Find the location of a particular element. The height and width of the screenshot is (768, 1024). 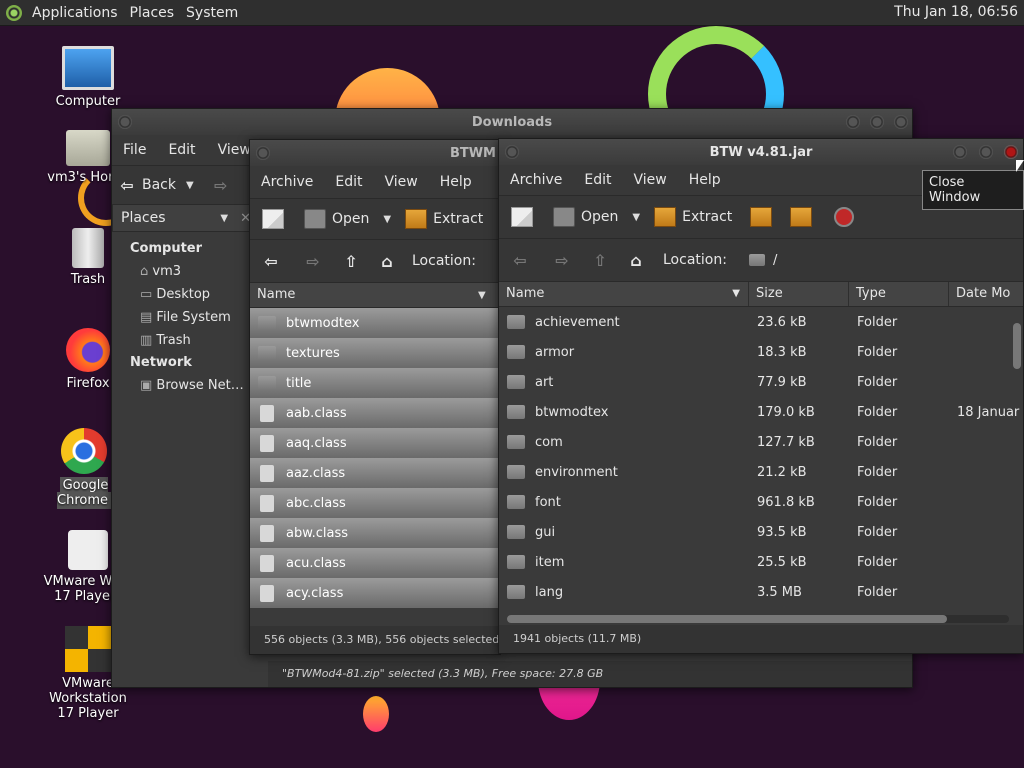

computer-icon is located at coordinates (88, 68).